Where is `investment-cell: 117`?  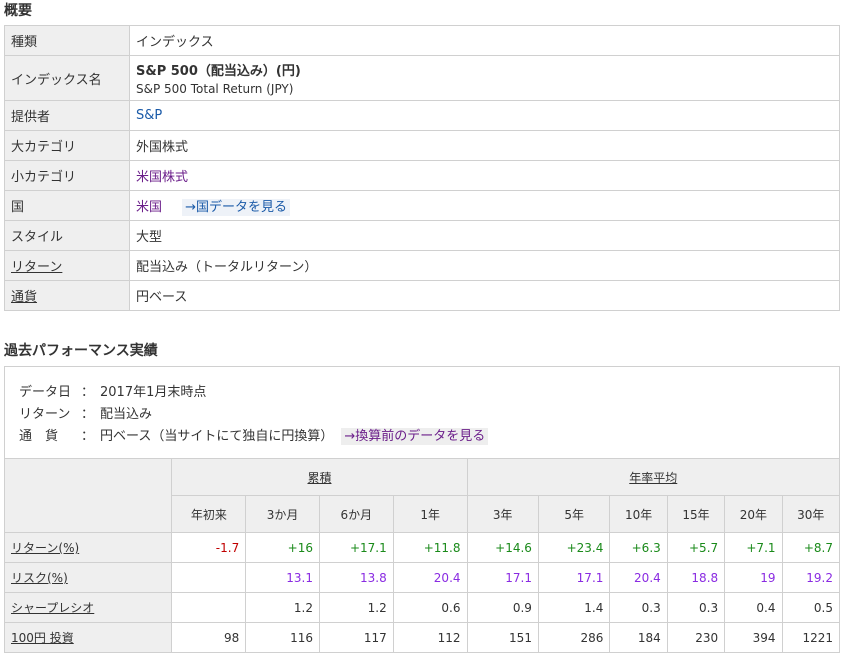 investment-cell: 117 is located at coordinates (356, 637).